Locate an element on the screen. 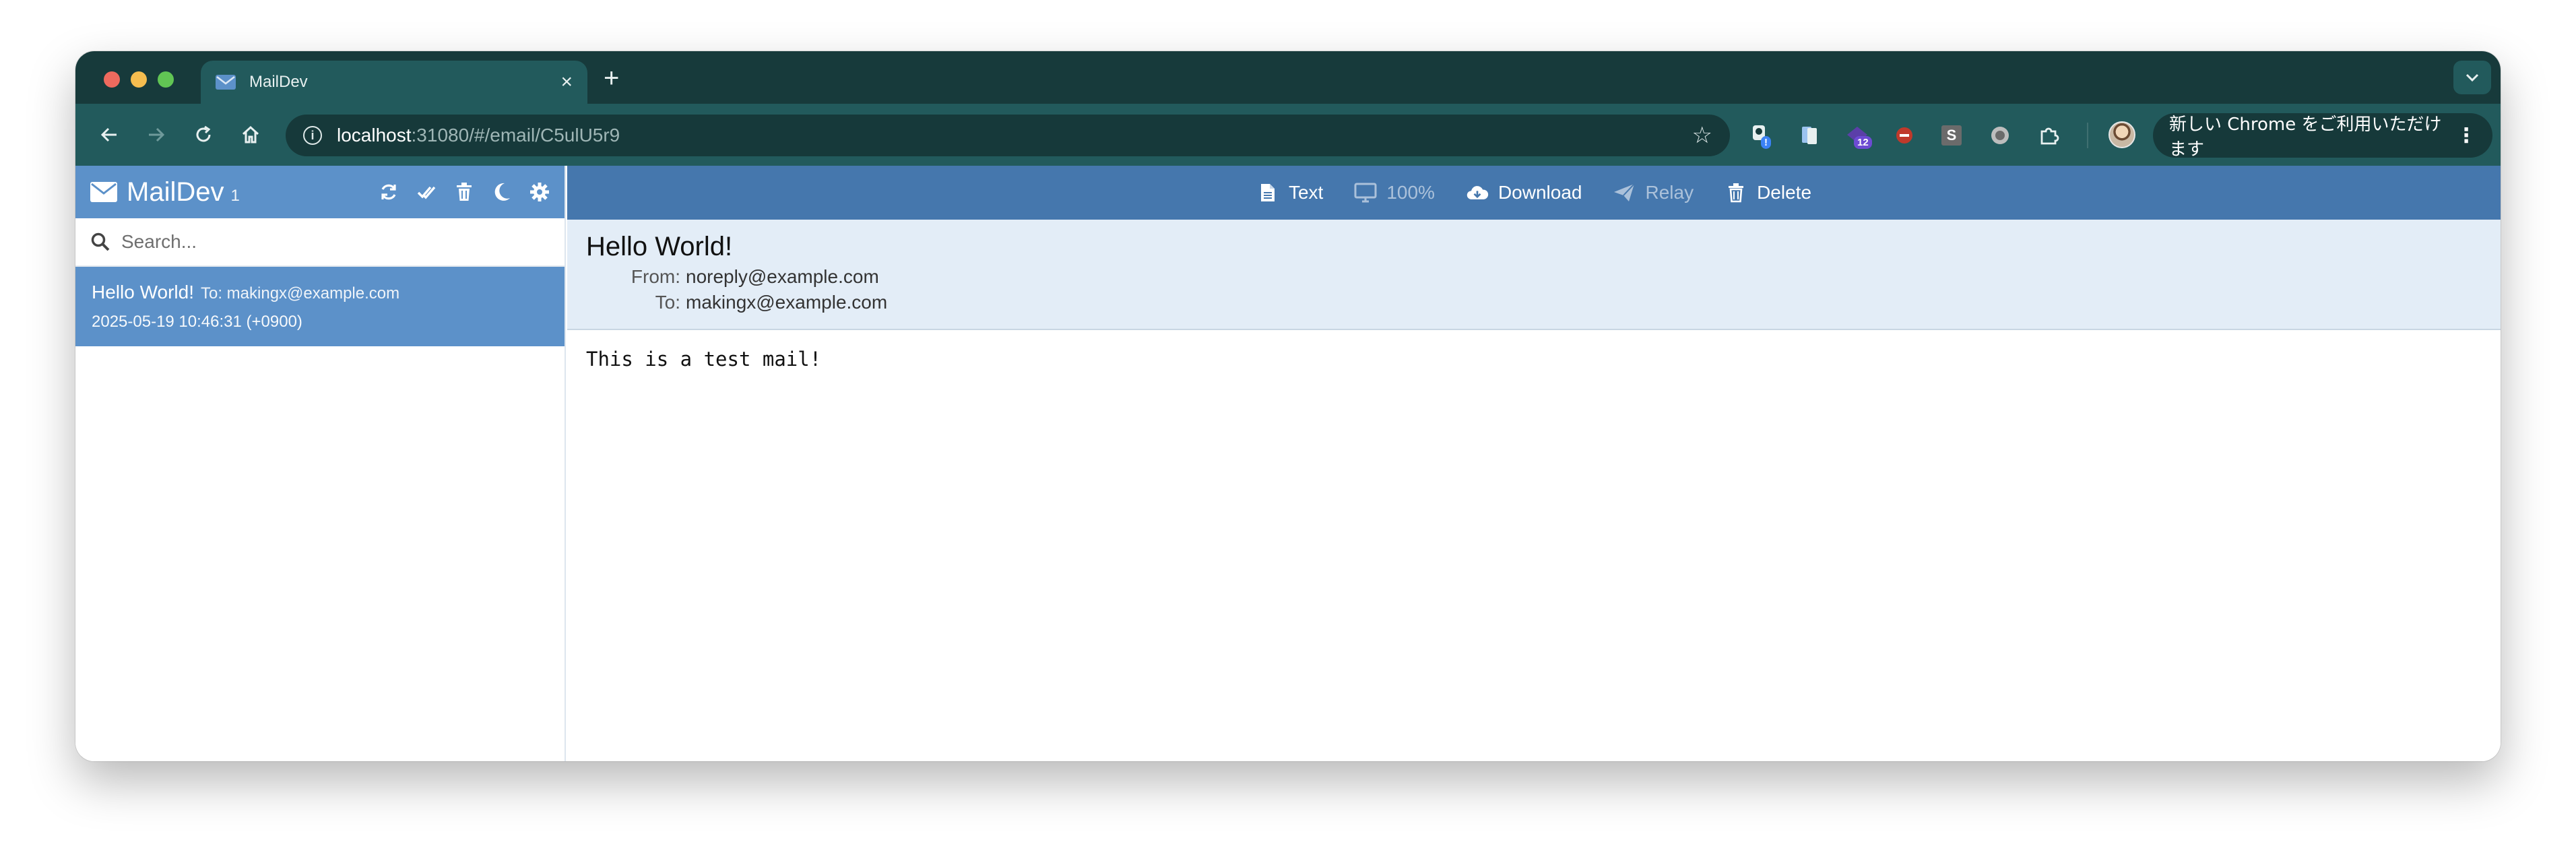 The image size is (2576, 861). from-row: From: noreply@example.com is located at coordinates (1534, 277).